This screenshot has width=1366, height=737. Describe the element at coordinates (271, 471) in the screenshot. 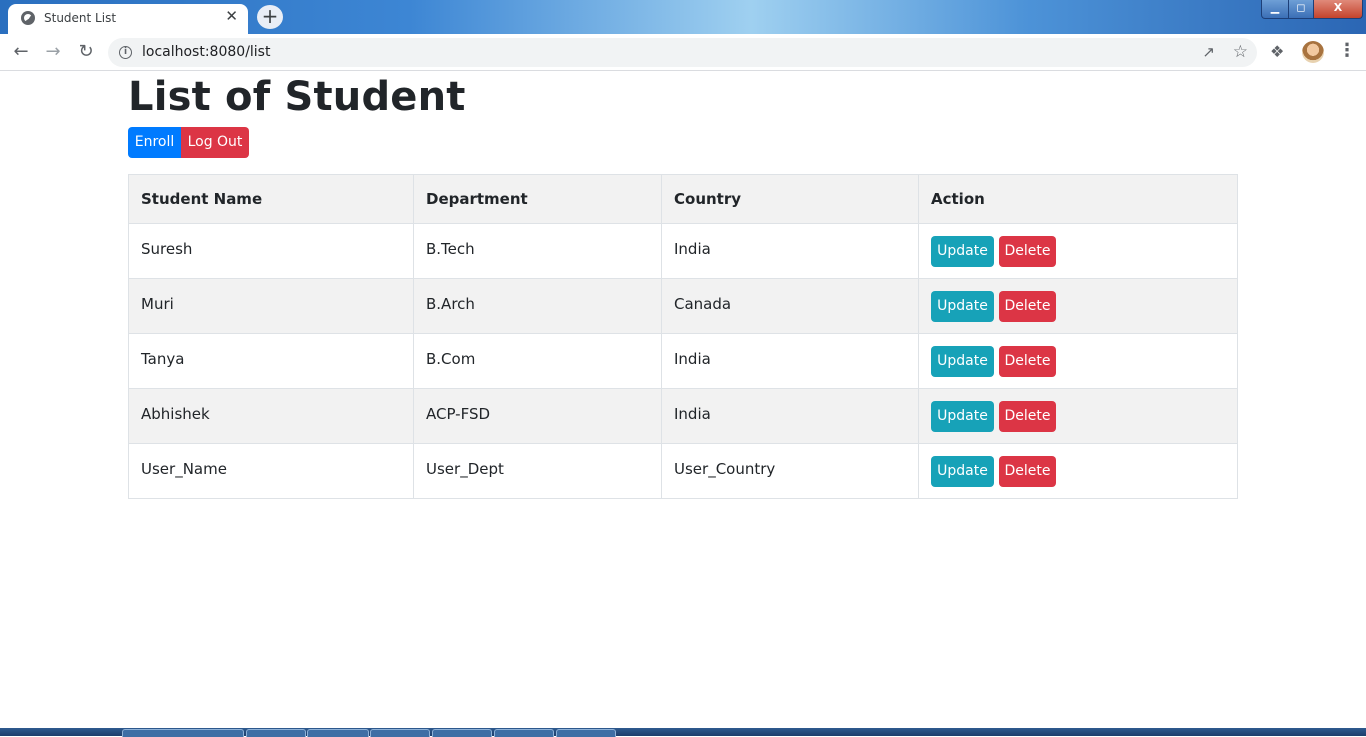

I see `cell-student-name: User_Name` at that location.